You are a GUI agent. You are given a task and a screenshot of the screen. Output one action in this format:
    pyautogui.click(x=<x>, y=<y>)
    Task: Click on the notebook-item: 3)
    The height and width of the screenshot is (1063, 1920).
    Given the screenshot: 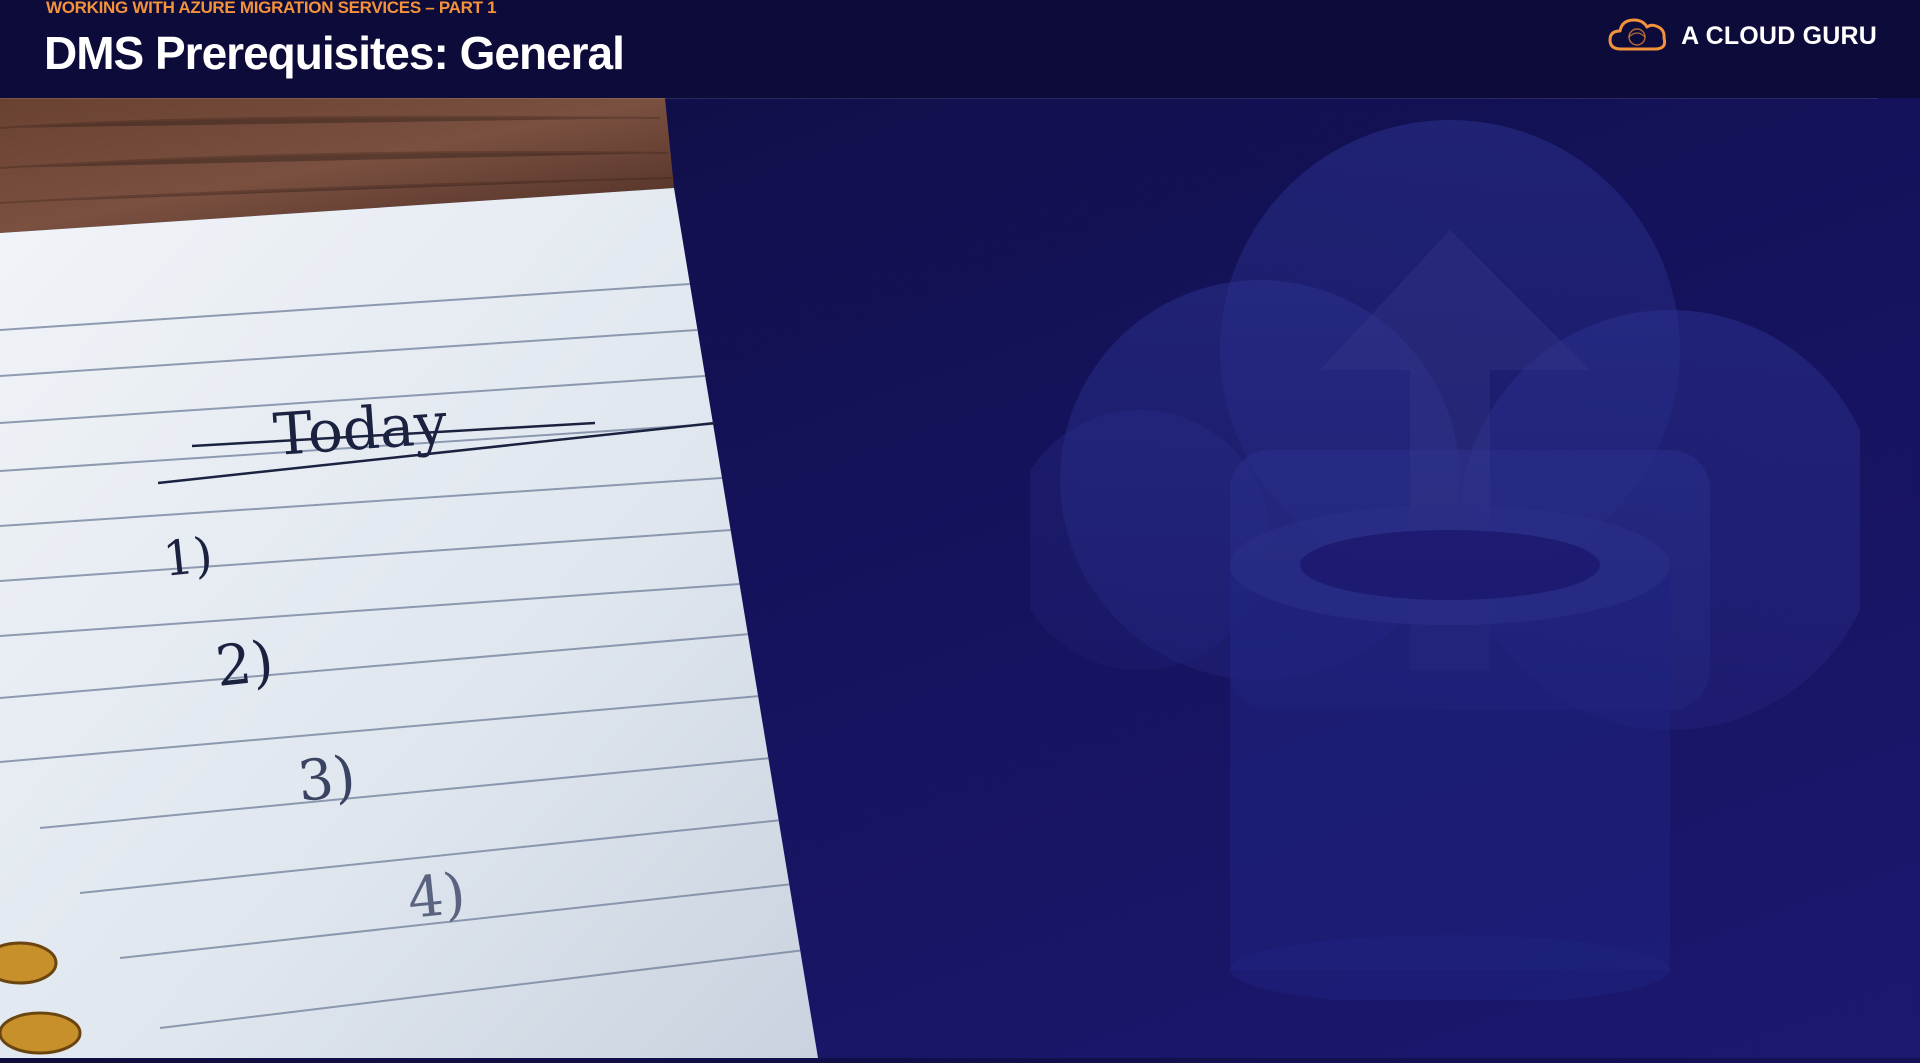 What is the action you would take?
    pyautogui.click(x=327, y=779)
    